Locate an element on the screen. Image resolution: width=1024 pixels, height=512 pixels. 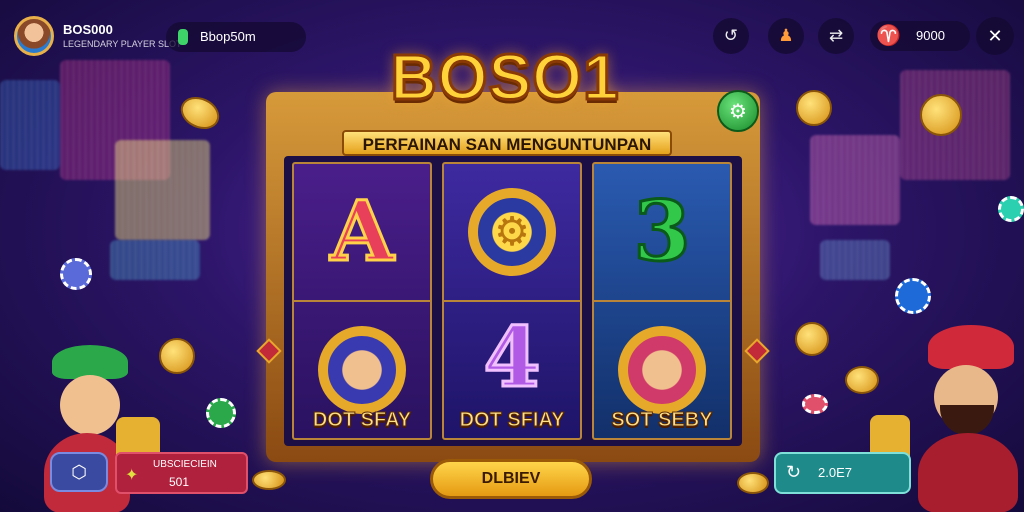
pirate-character-icon is located at coordinates (662, 370).